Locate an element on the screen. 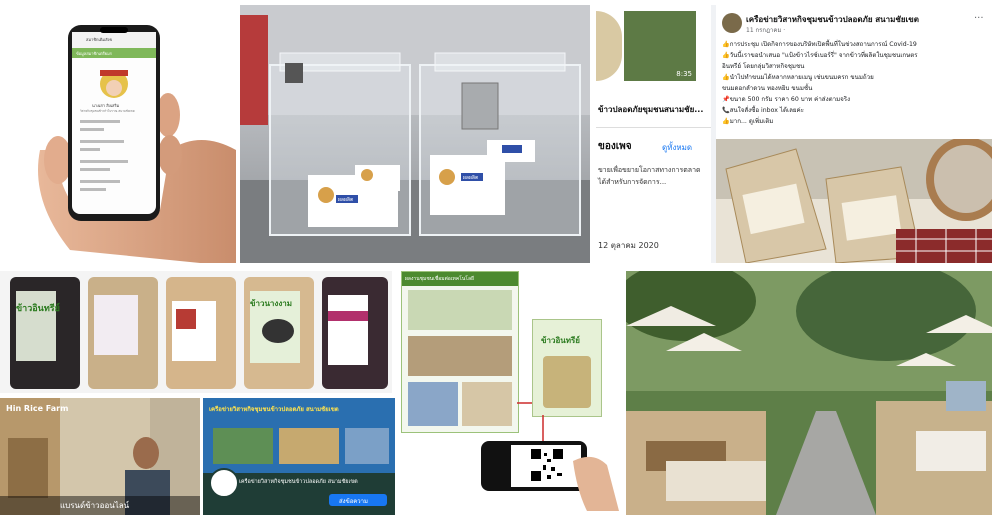 The image size is (992, 515). rice-packages-photo: ข้าวอินทรีย์ ข้าวนางงาม is located at coordinates (196, 332).